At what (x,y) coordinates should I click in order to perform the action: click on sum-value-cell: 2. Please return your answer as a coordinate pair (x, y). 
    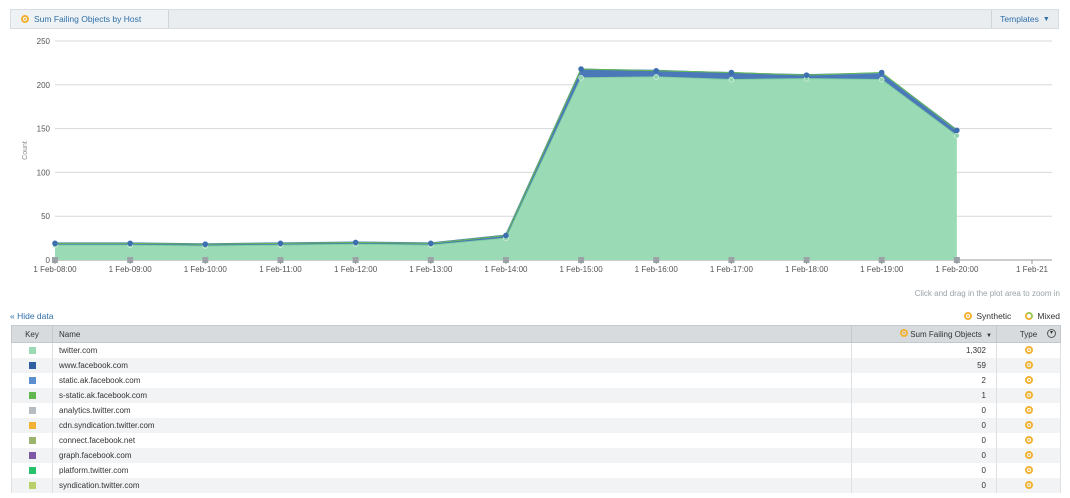
    Looking at the image, I should click on (924, 380).